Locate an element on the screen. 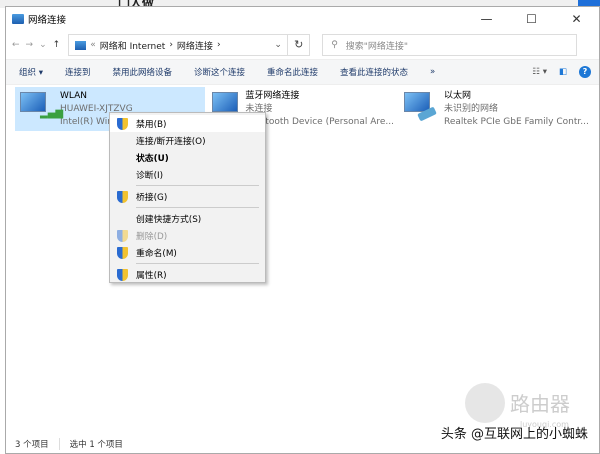  connection-name: WLAN is located at coordinates (74, 96).